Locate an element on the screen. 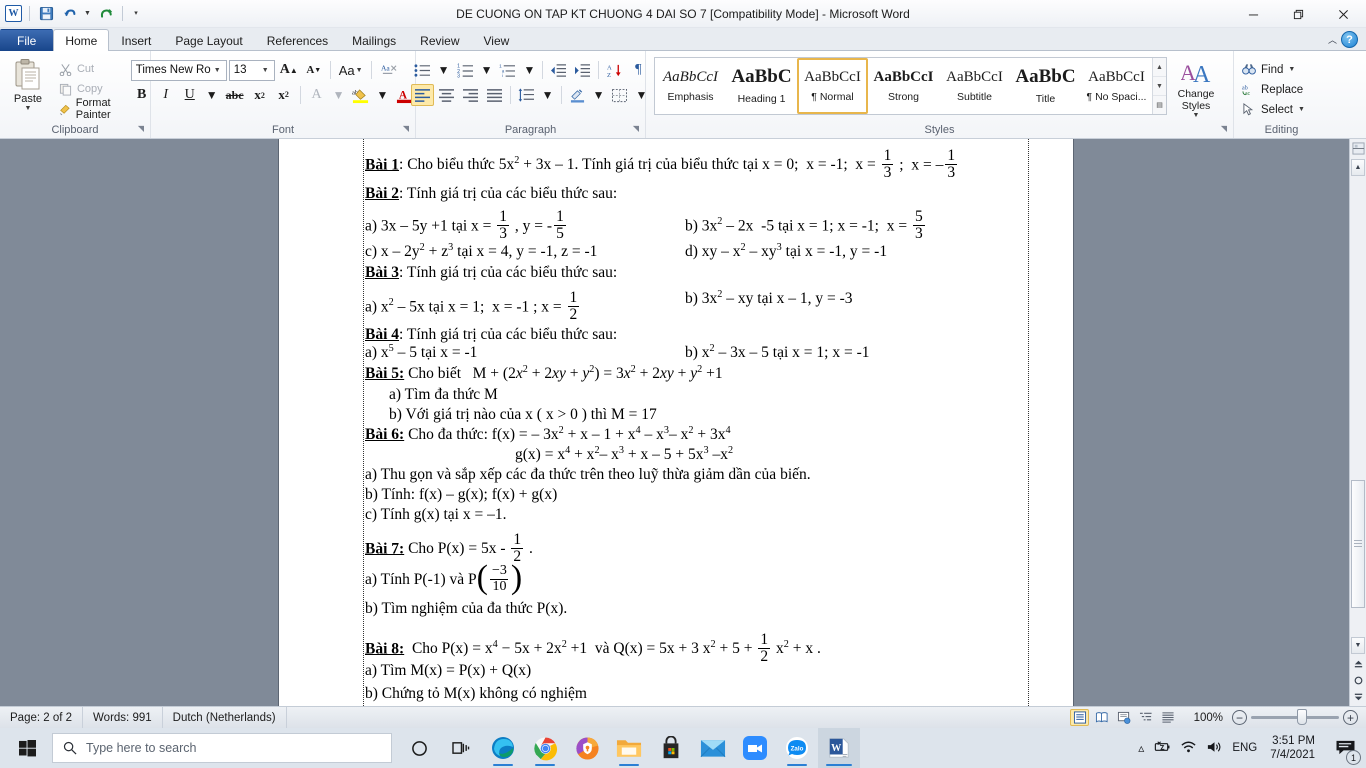  wifi-icon is located at coordinates (1188, 748).